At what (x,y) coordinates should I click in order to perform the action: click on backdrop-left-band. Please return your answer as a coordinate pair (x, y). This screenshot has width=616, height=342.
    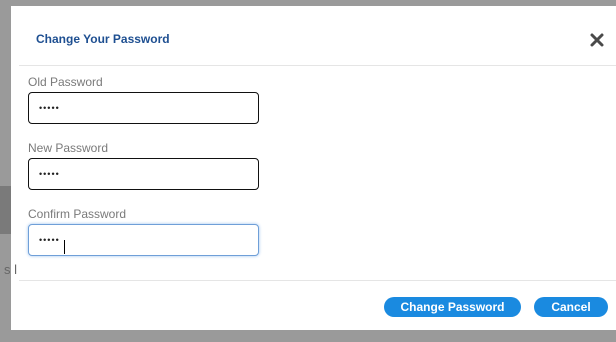
    Looking at the image, I should click on (5, 174).